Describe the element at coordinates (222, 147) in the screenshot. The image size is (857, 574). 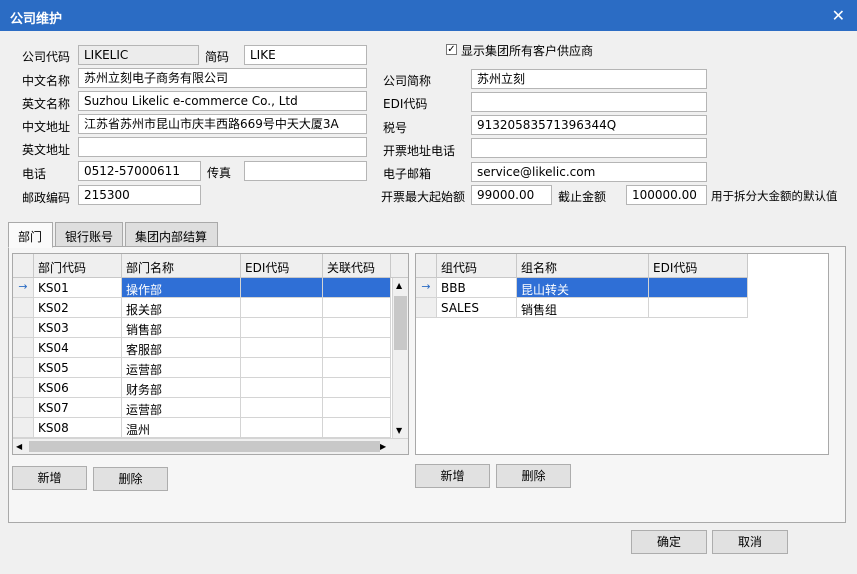
I see `en-addr-field` at that location.